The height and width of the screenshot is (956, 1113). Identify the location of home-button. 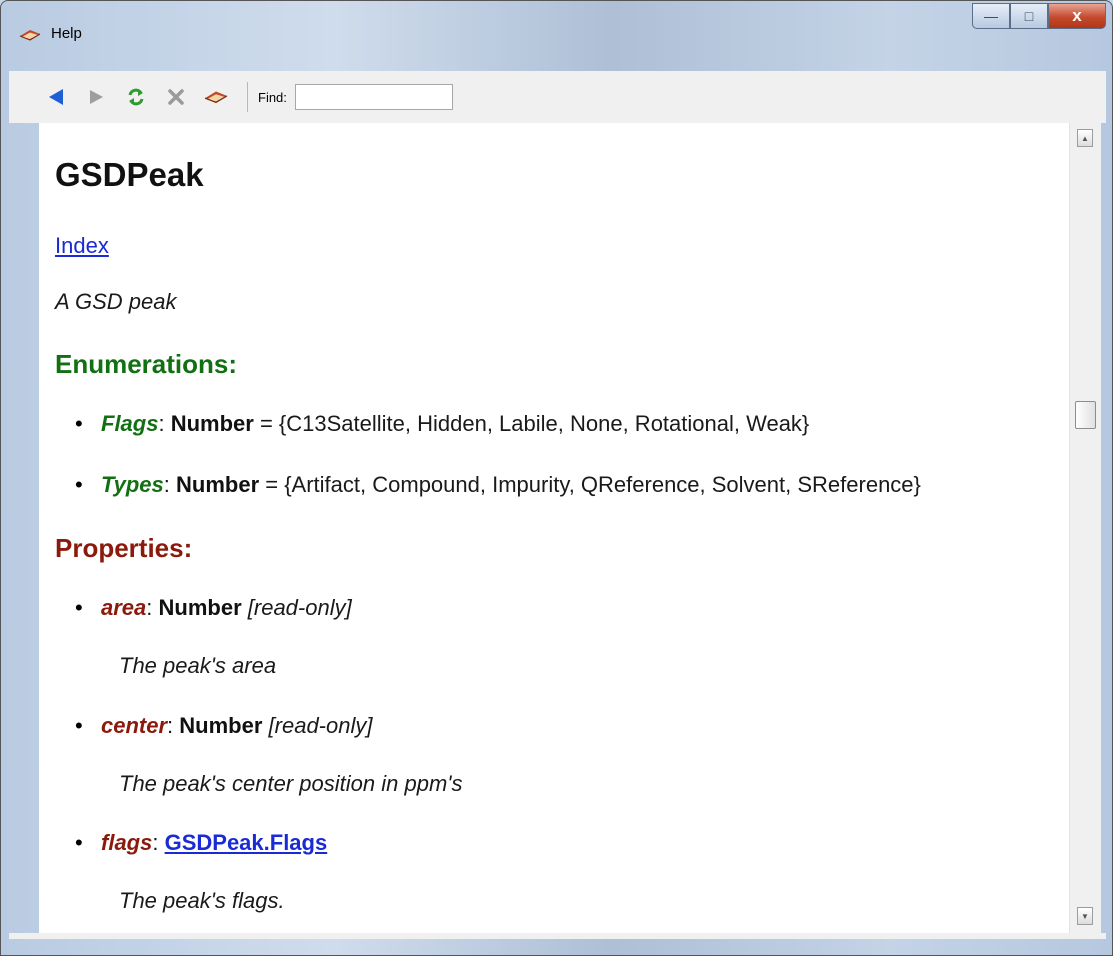
(216, 97).